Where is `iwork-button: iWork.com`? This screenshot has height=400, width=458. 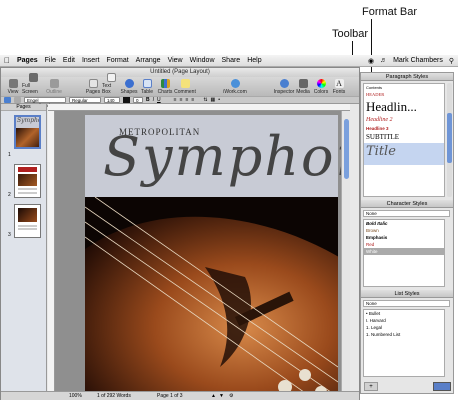
iwork-button: iWork.com is located at coordinates (235, 87).